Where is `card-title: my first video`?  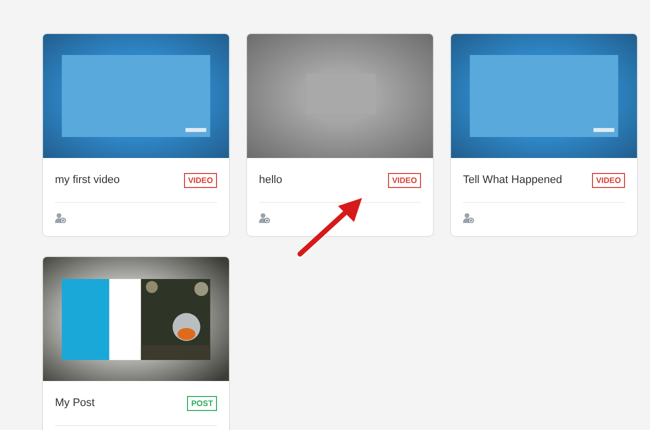 card-title: my first video is located at coordinates (87, 180).